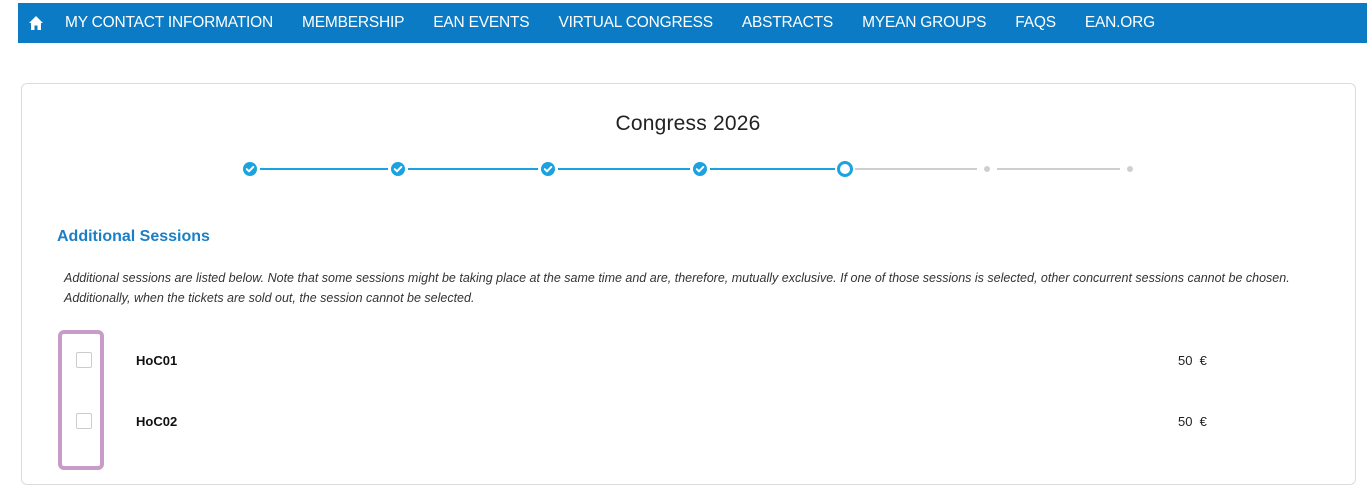 Image resolution: width=1367 pixels, height=485 pixels. I want to click on nav-item-myean-groups: MYEAN GROUPS, so click(924, 23).